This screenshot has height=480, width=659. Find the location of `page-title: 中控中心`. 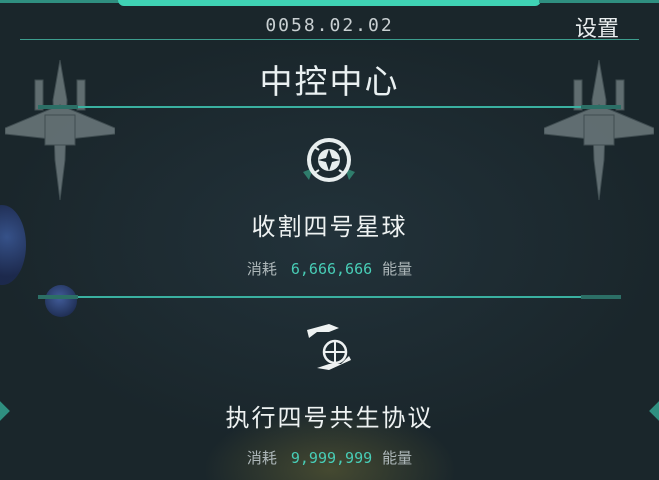

page-title: 中控中心 is located at coordinates (329, 81).